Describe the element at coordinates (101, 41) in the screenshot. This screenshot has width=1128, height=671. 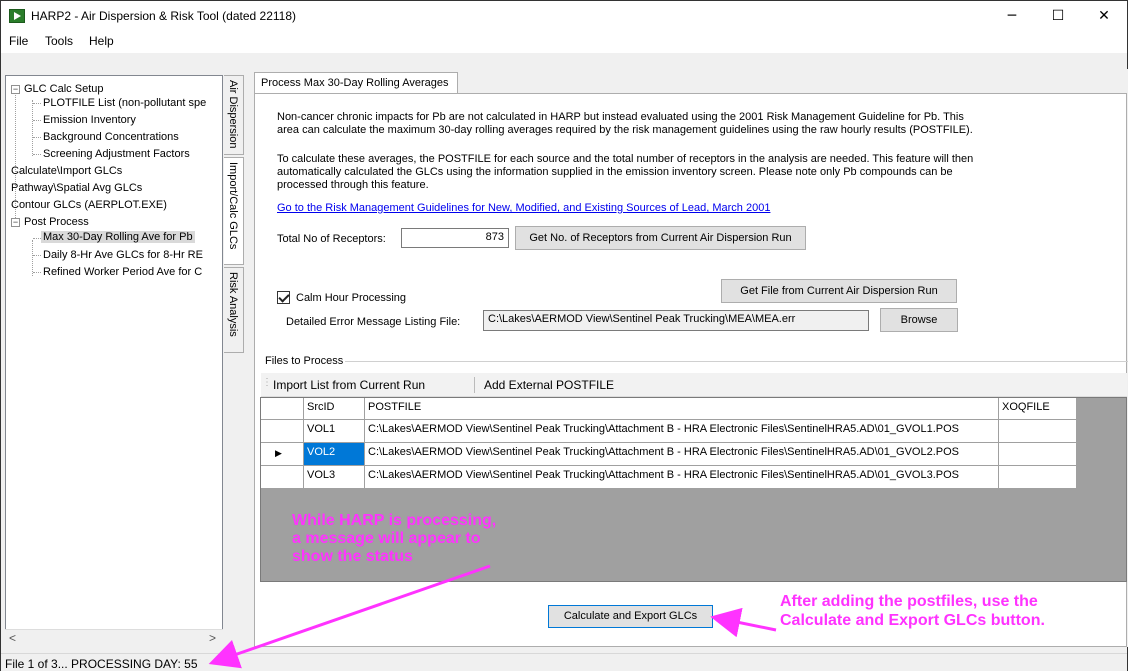
I see `menu-help: Help` at that location.